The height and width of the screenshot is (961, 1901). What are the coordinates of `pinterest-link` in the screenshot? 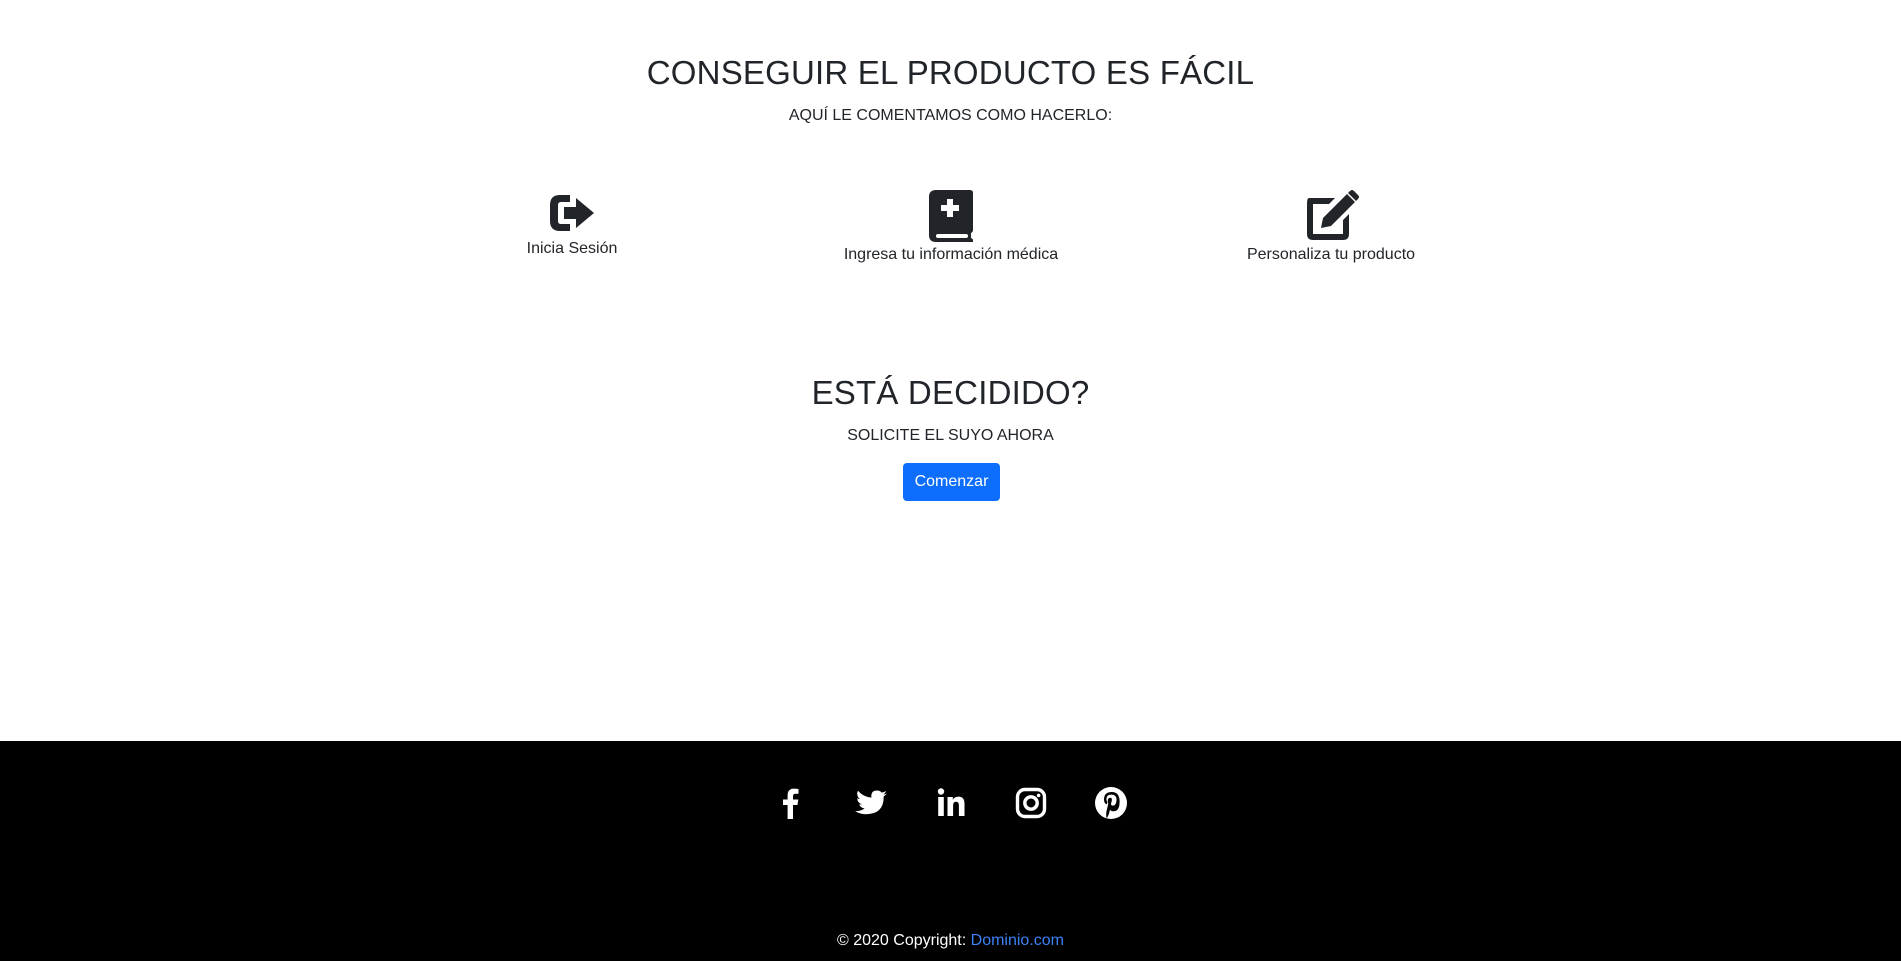 It's located at (1111, 803).